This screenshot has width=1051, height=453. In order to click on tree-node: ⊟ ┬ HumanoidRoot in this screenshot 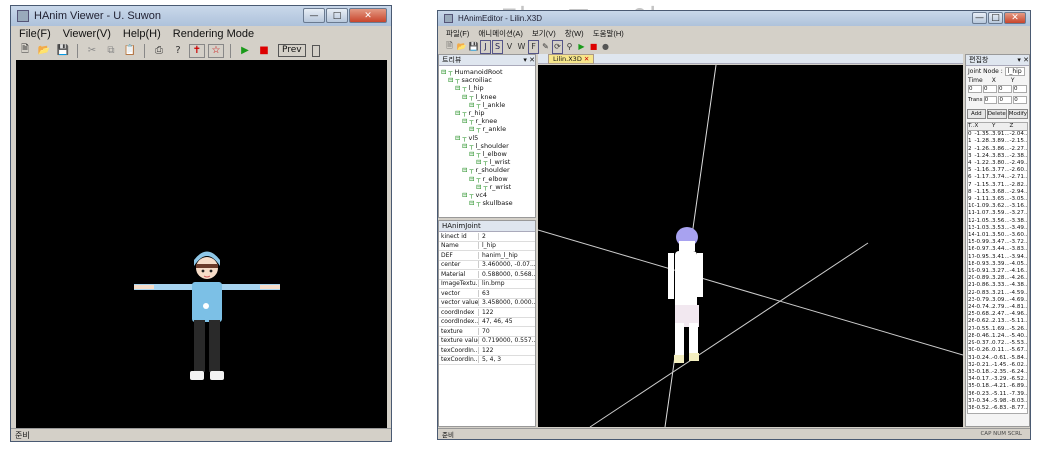, I will do `click(487, 72)`.